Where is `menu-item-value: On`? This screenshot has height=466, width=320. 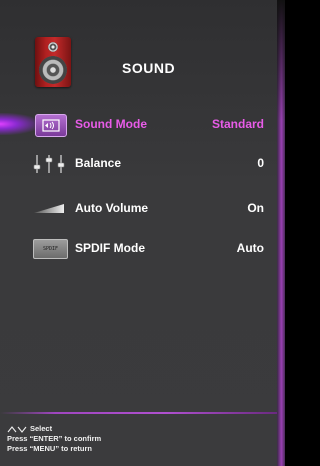
menu-item-value: On is located at coordinates (255, 208).